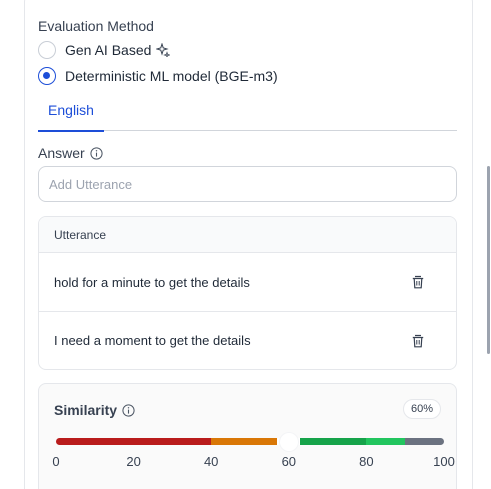 The image size is (491, 489). I want to click on table-row: hold for a minute to get the details, so click(247, 282).